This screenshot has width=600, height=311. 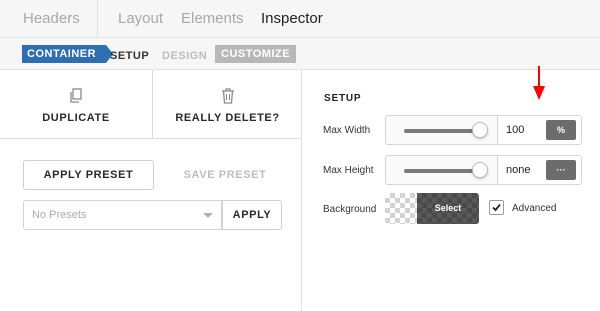 What do you see at coordinates (129, 56) in the screenshot?
I see `breadcrumb-setup: SETUP` at bounding box center [129, 56].